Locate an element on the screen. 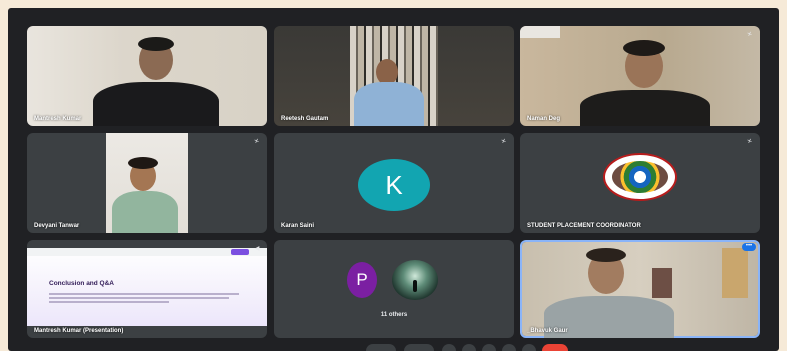  present-button is located at coordinates (489, 347).